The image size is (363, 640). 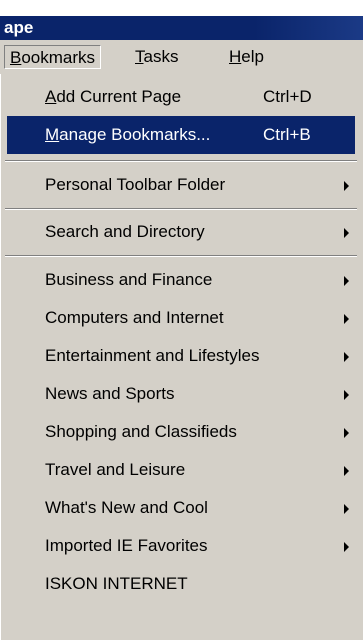 I want to click on add-current-page-mnemonic: A, so click(x=51, y=96).